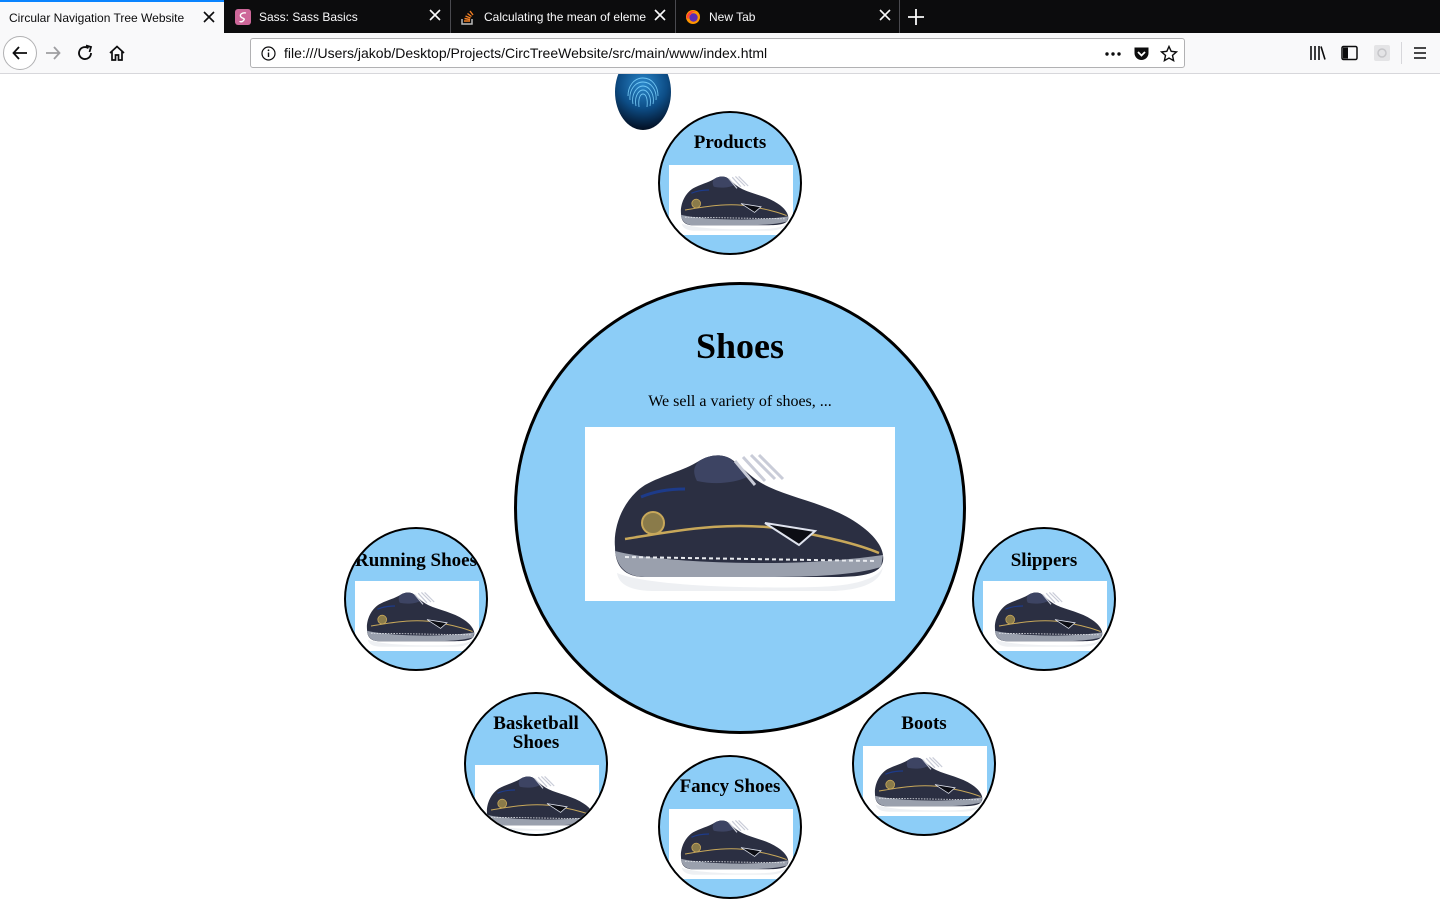 The height and width of the screenshot is (900, 1440). What do you see at coordinates (643, 92) in the screenshot?
I see `fingerprint-icon` at bounding box center [643, 92].